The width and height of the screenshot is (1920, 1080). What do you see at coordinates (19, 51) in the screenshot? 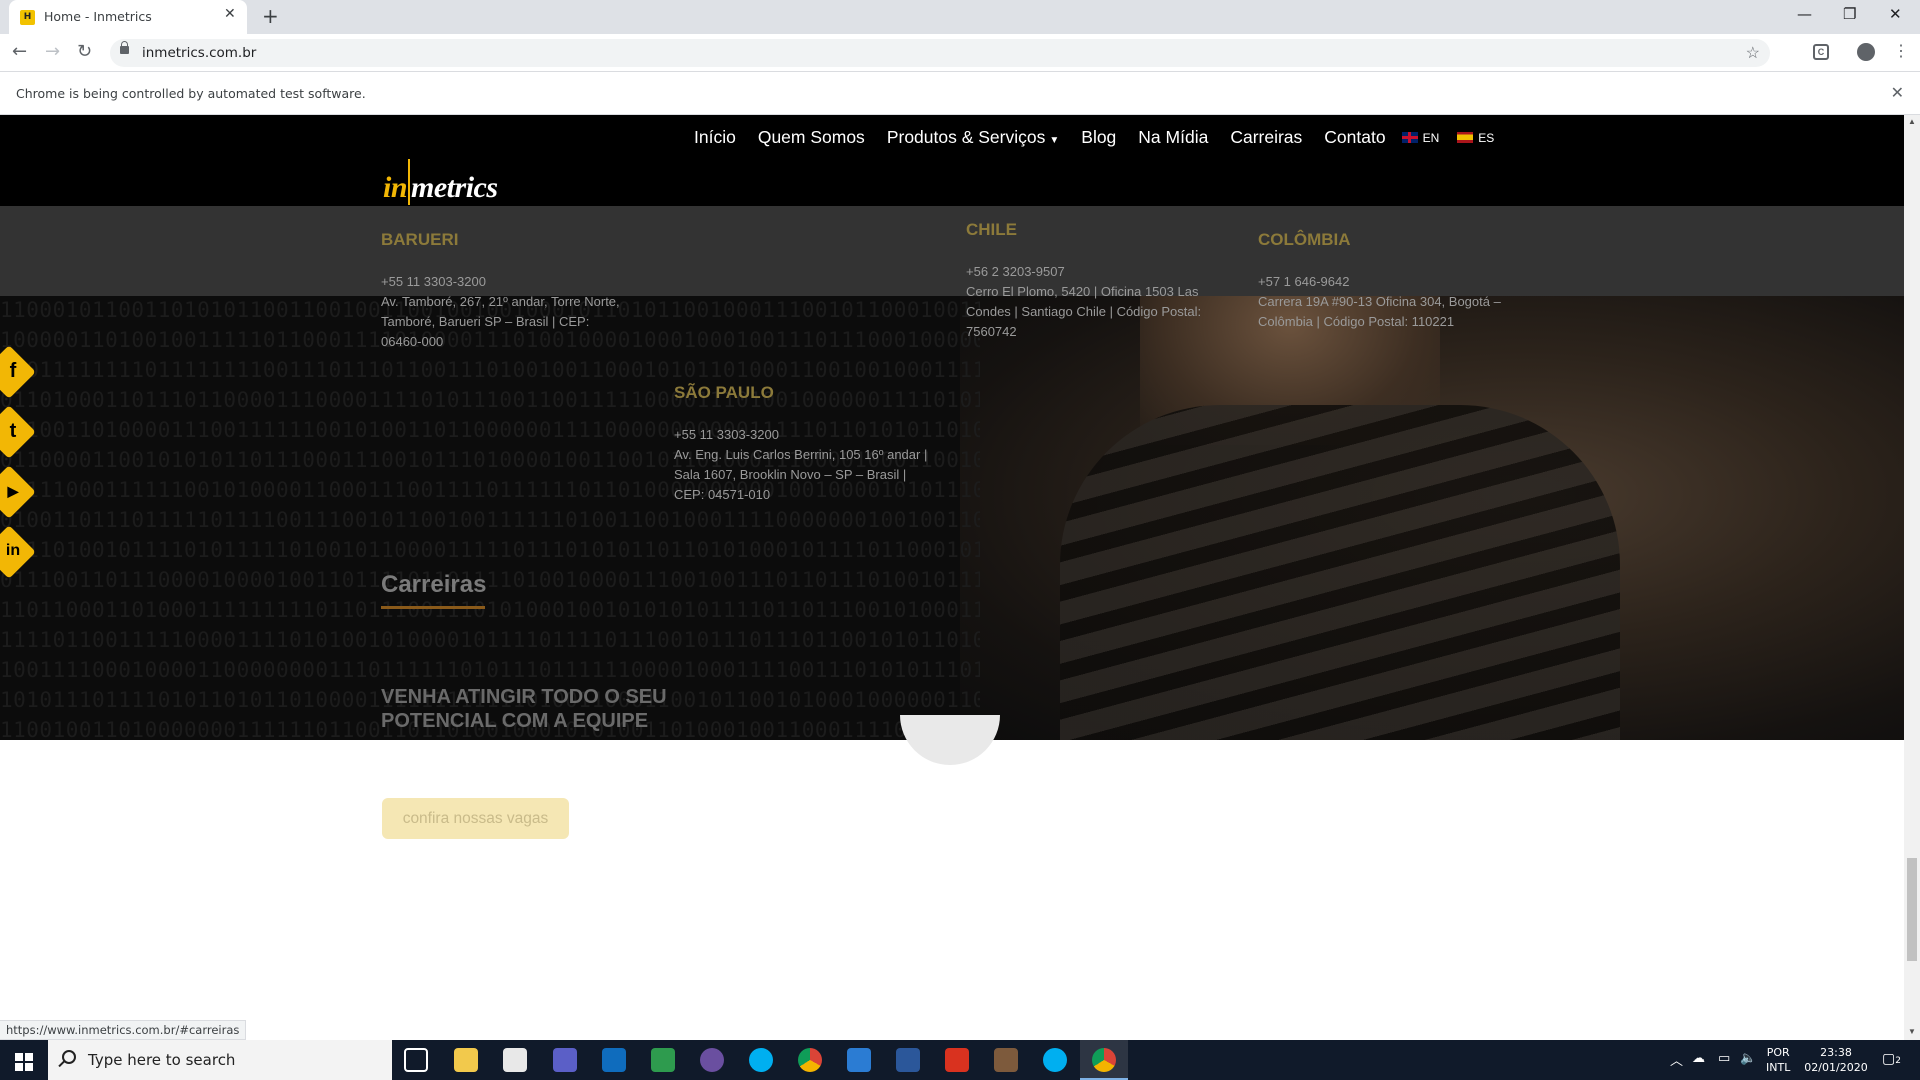
I see `back-icon: ←` at bounding box center [19, 51].